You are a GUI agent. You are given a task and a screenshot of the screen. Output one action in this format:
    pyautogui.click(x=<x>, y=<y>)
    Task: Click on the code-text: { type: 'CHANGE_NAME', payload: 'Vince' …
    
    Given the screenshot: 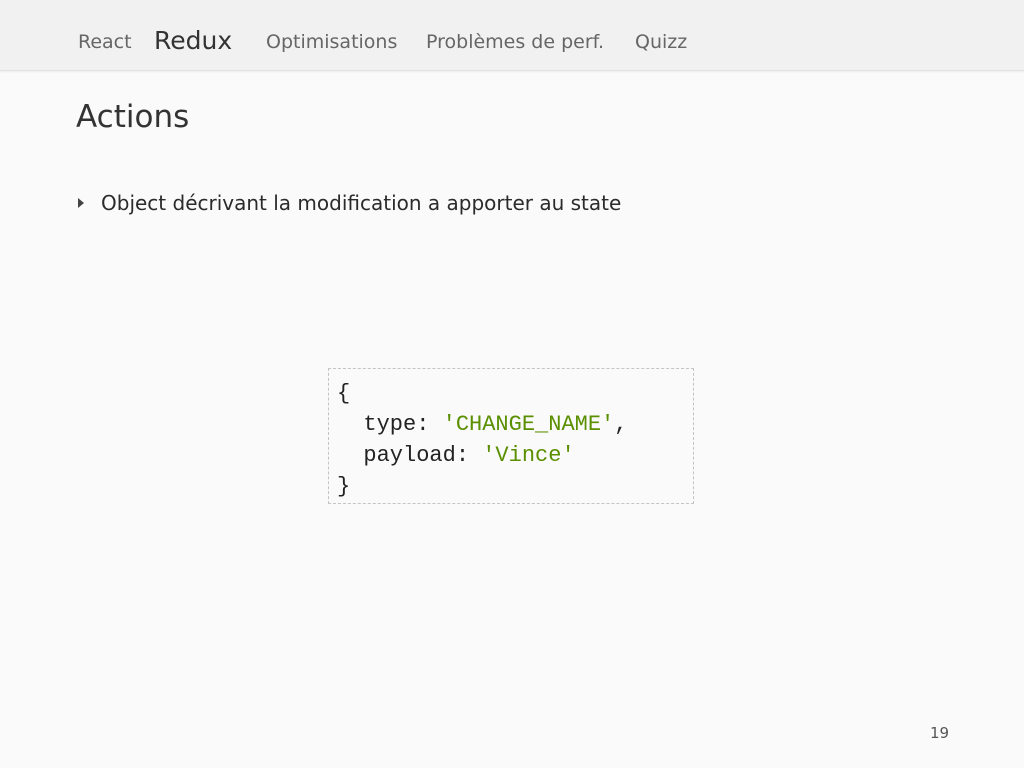 What is the action you would take?
    pyautogui.click(x=482, y=440)
    